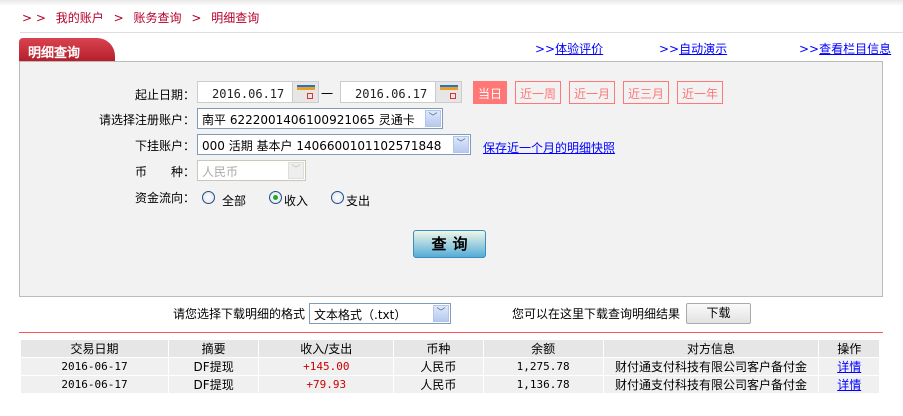 This screenshot has height=416, width=903. I want to click on date-dash: 一, so click(327, 94).